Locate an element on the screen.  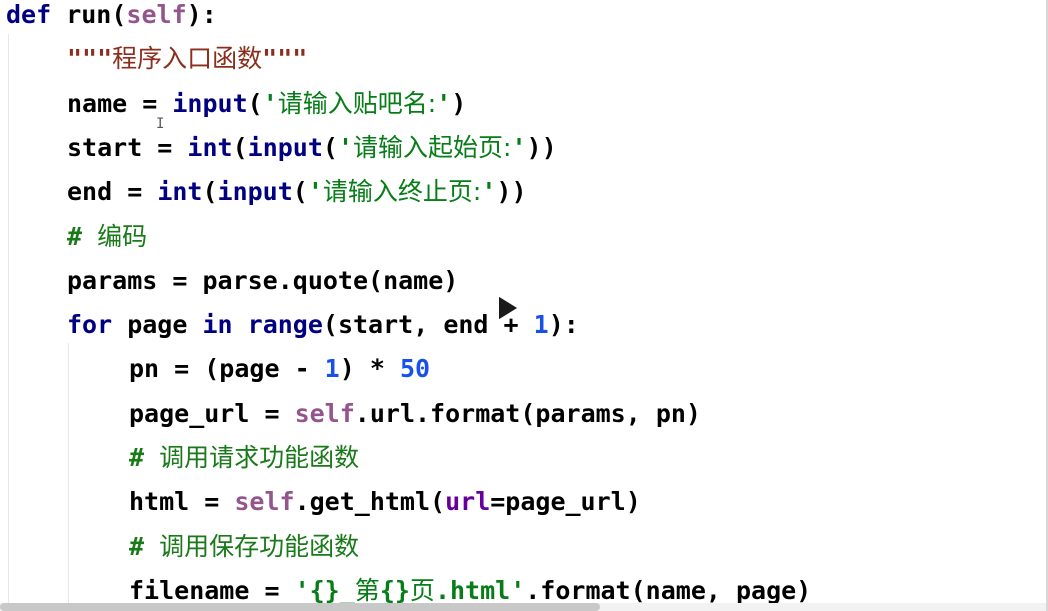
play-icon is located at coordinates (508, 308).